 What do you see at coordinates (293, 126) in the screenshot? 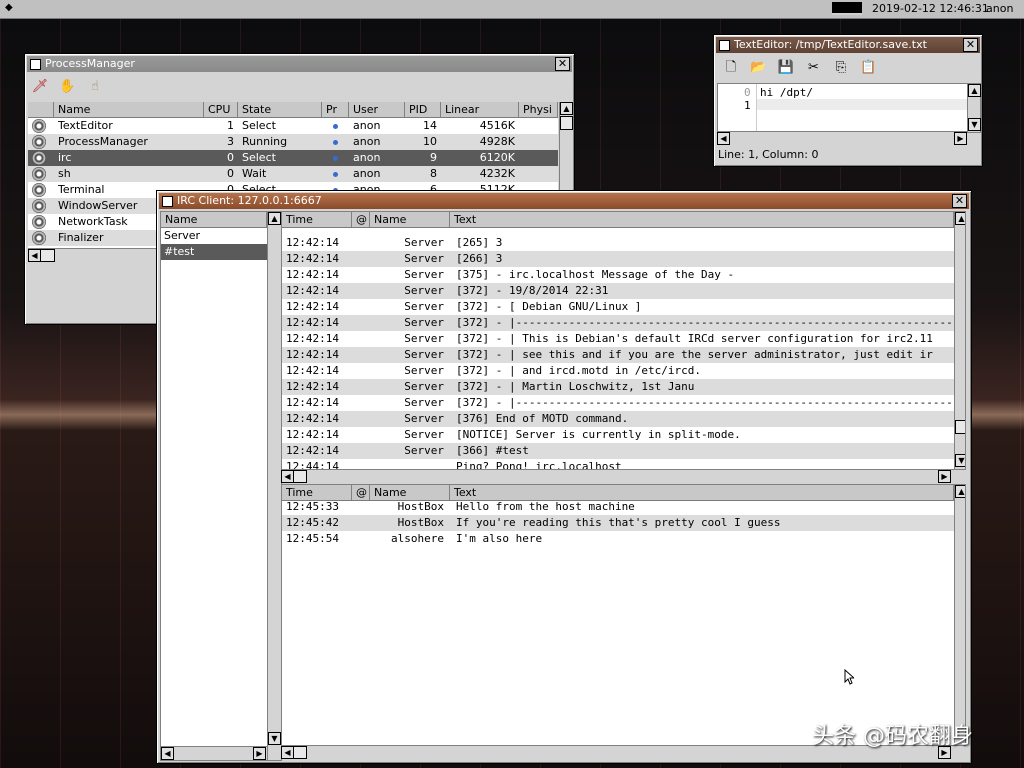
I see `process-row: TextEditor 1 Select anon 14 4516K` at bounding box center [293, 126].